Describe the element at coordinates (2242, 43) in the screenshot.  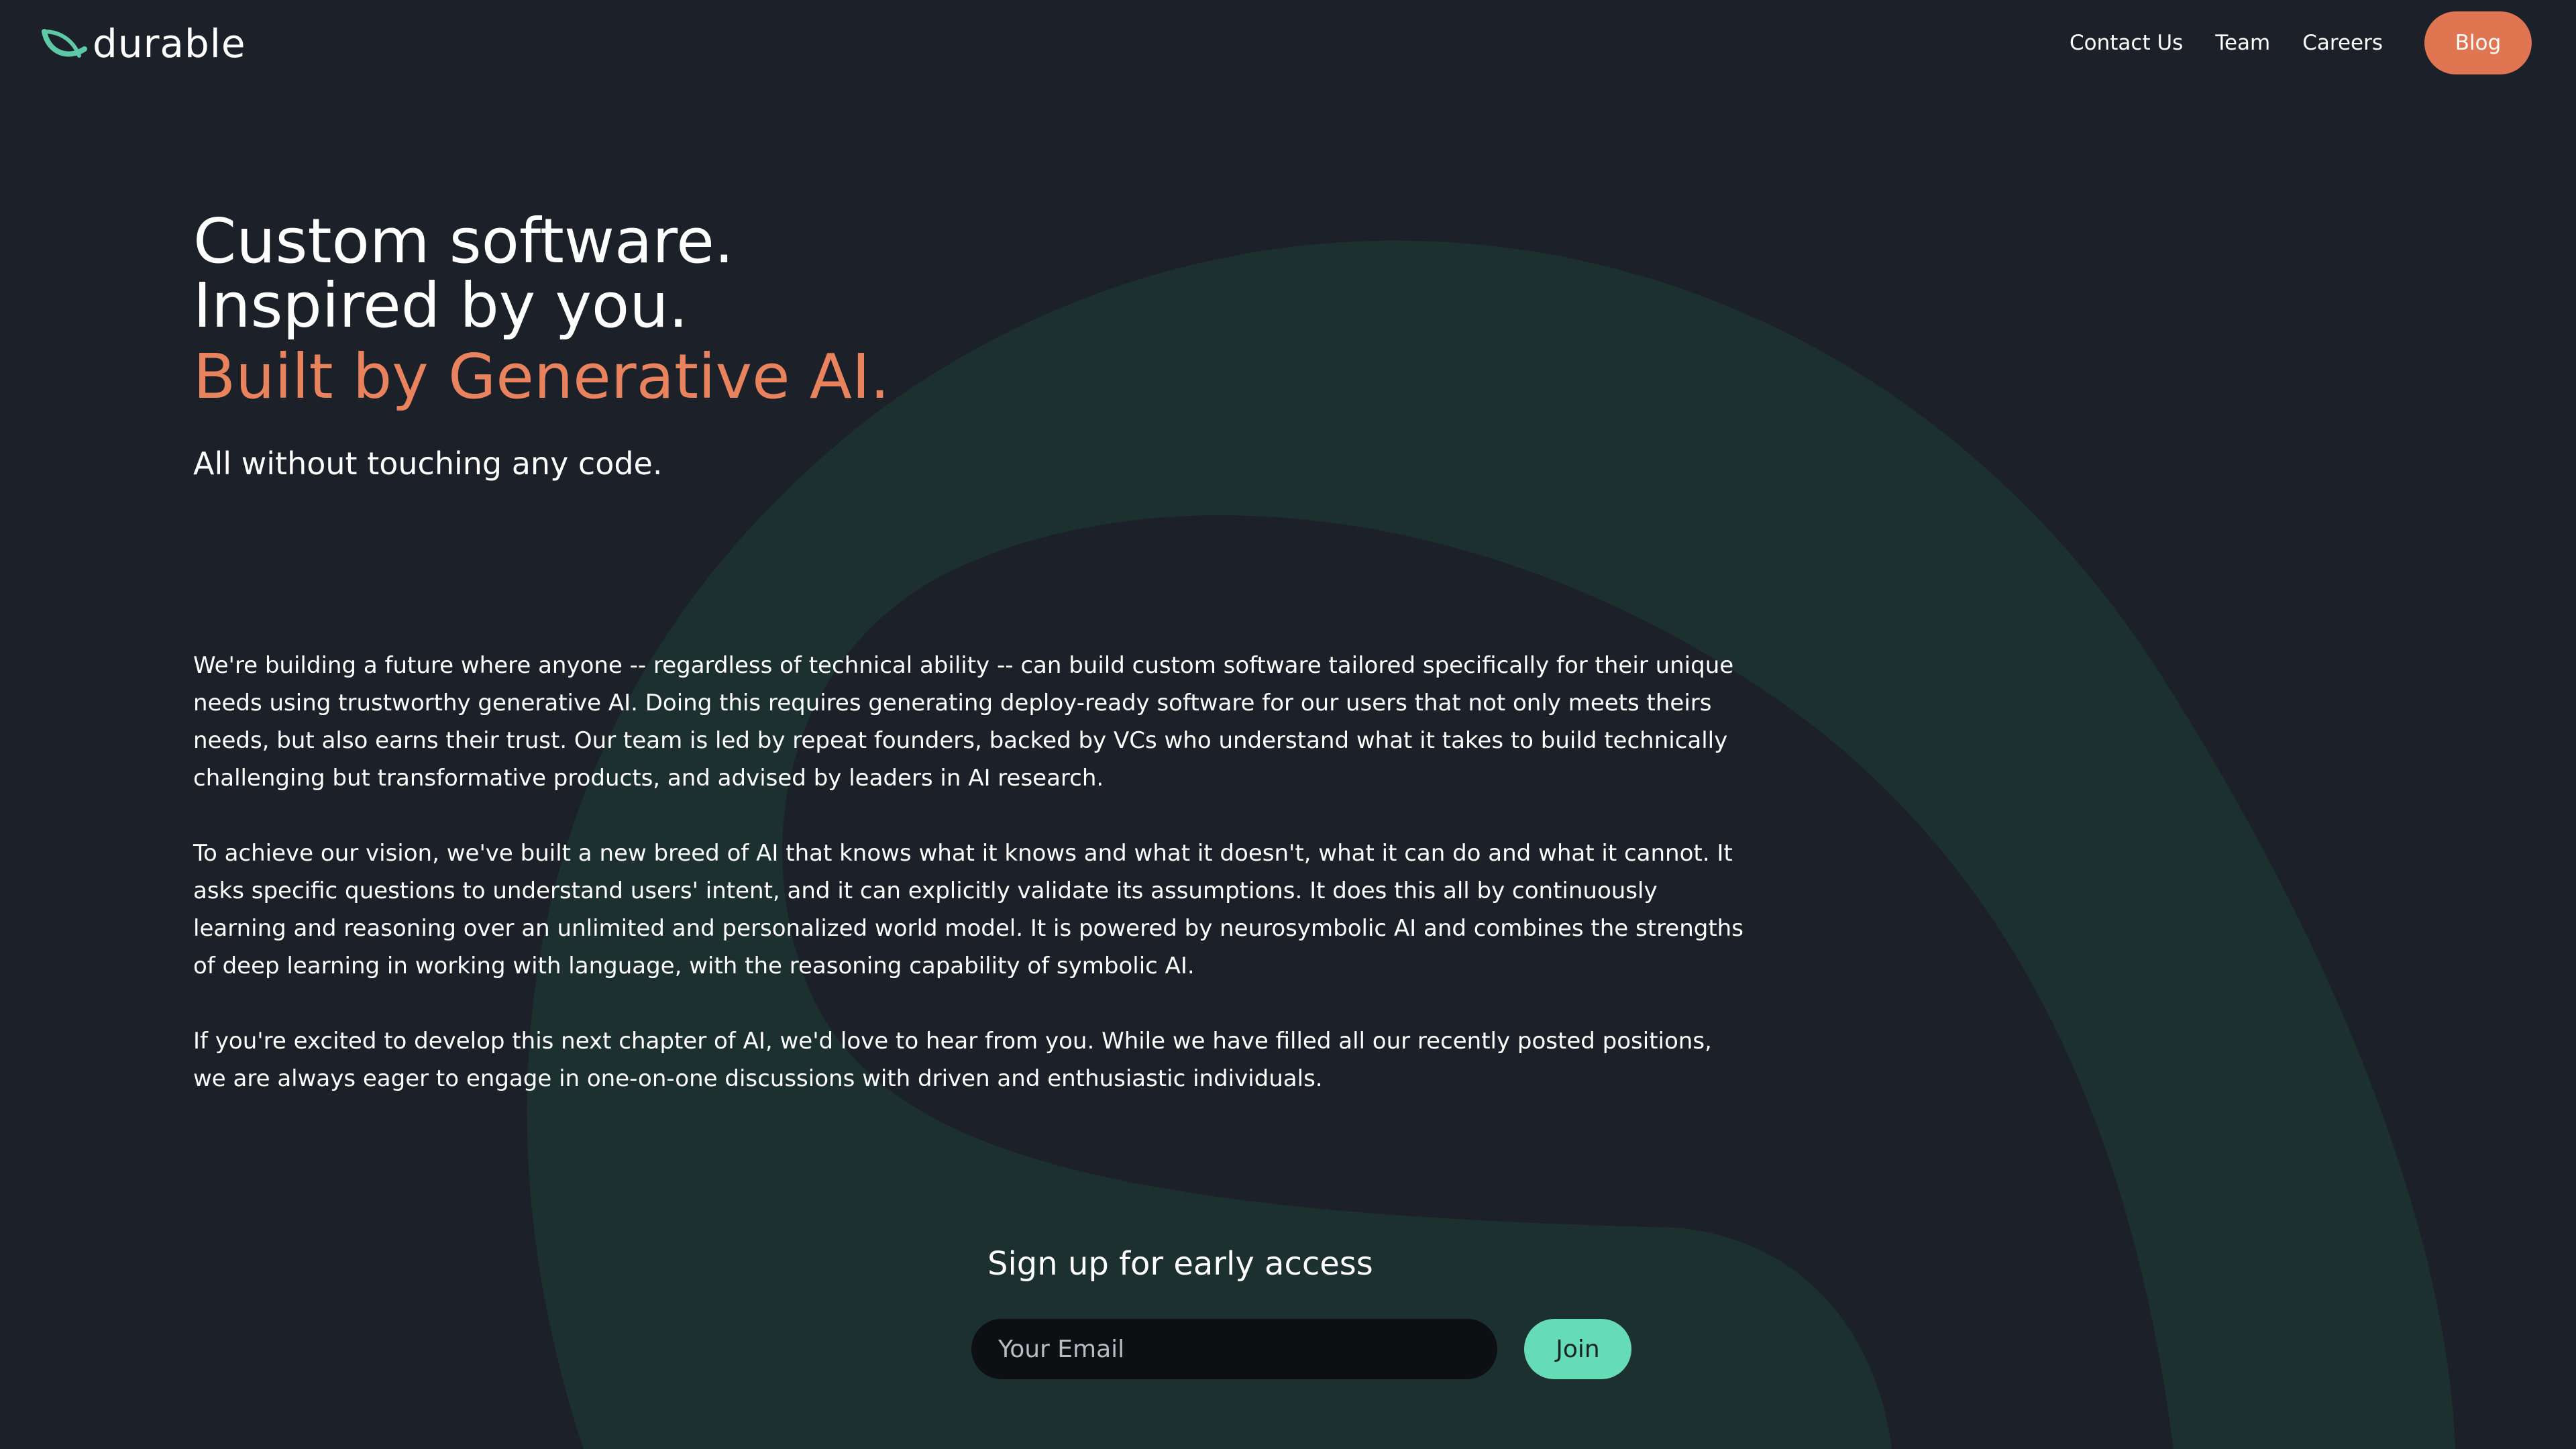
I see `nav-team-link: Team` at that location.